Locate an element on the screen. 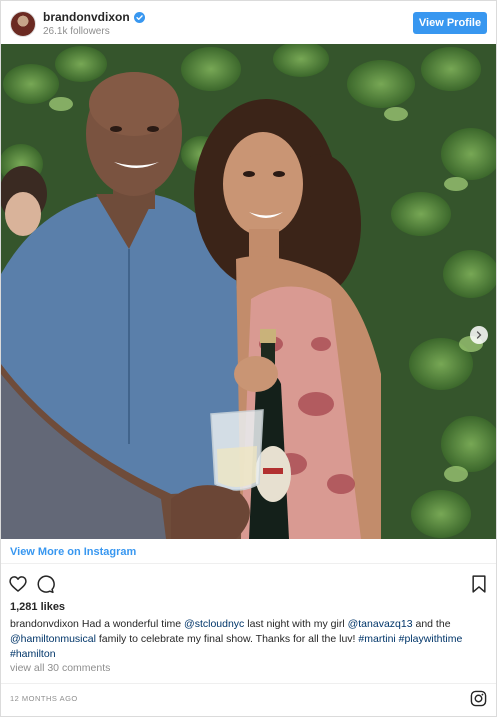  view-profile-button: View Profile is located at coordinates (450, 23).